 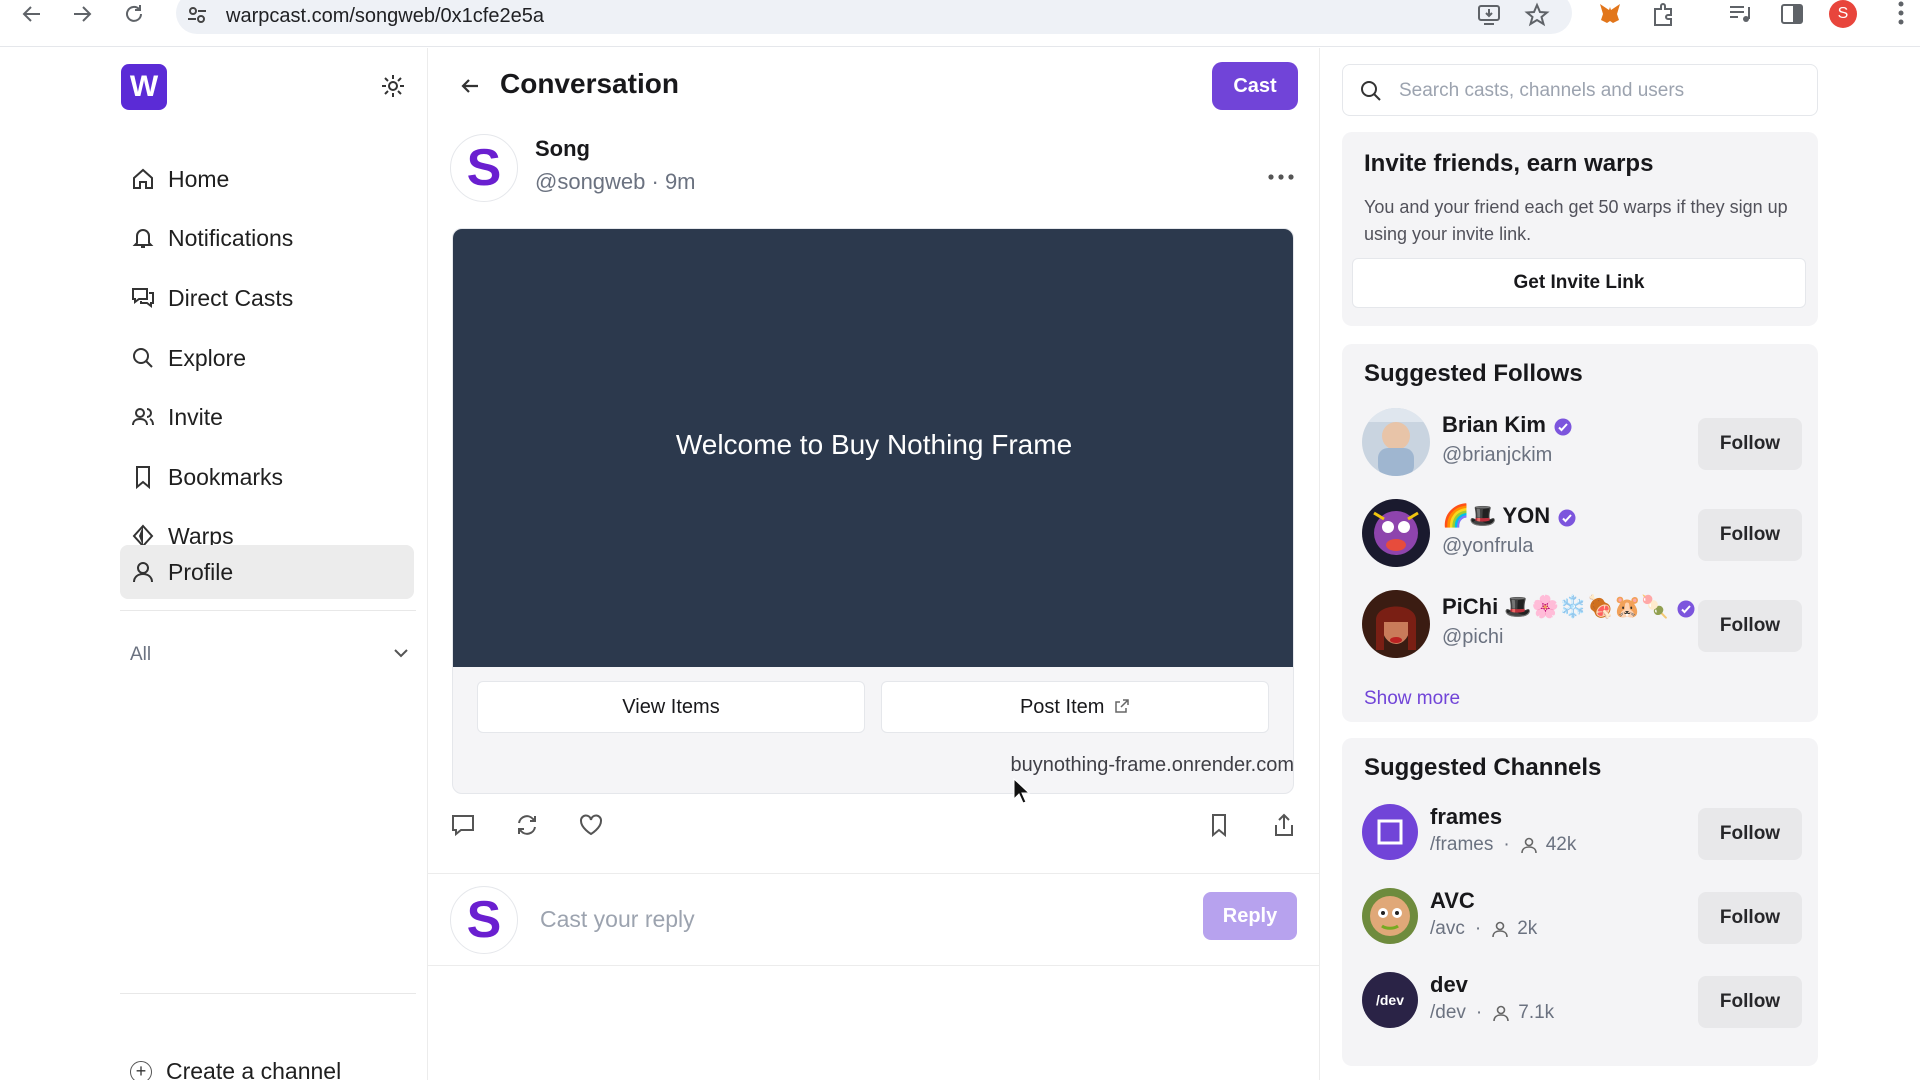 I want to click on comment-icon, so click(x=463, y=825).